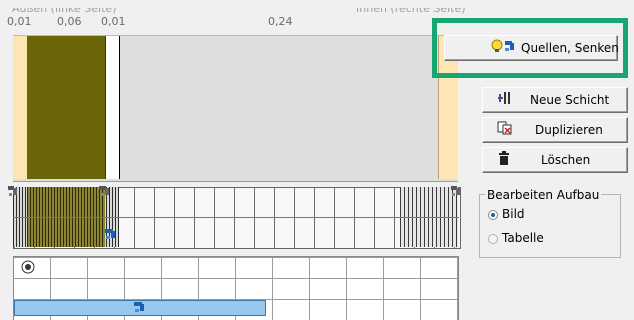  Describe the element at coordinates (543, 195) in the screenshot. I see `edit-layout-title: Bearbeiten Aufbau` at that location.